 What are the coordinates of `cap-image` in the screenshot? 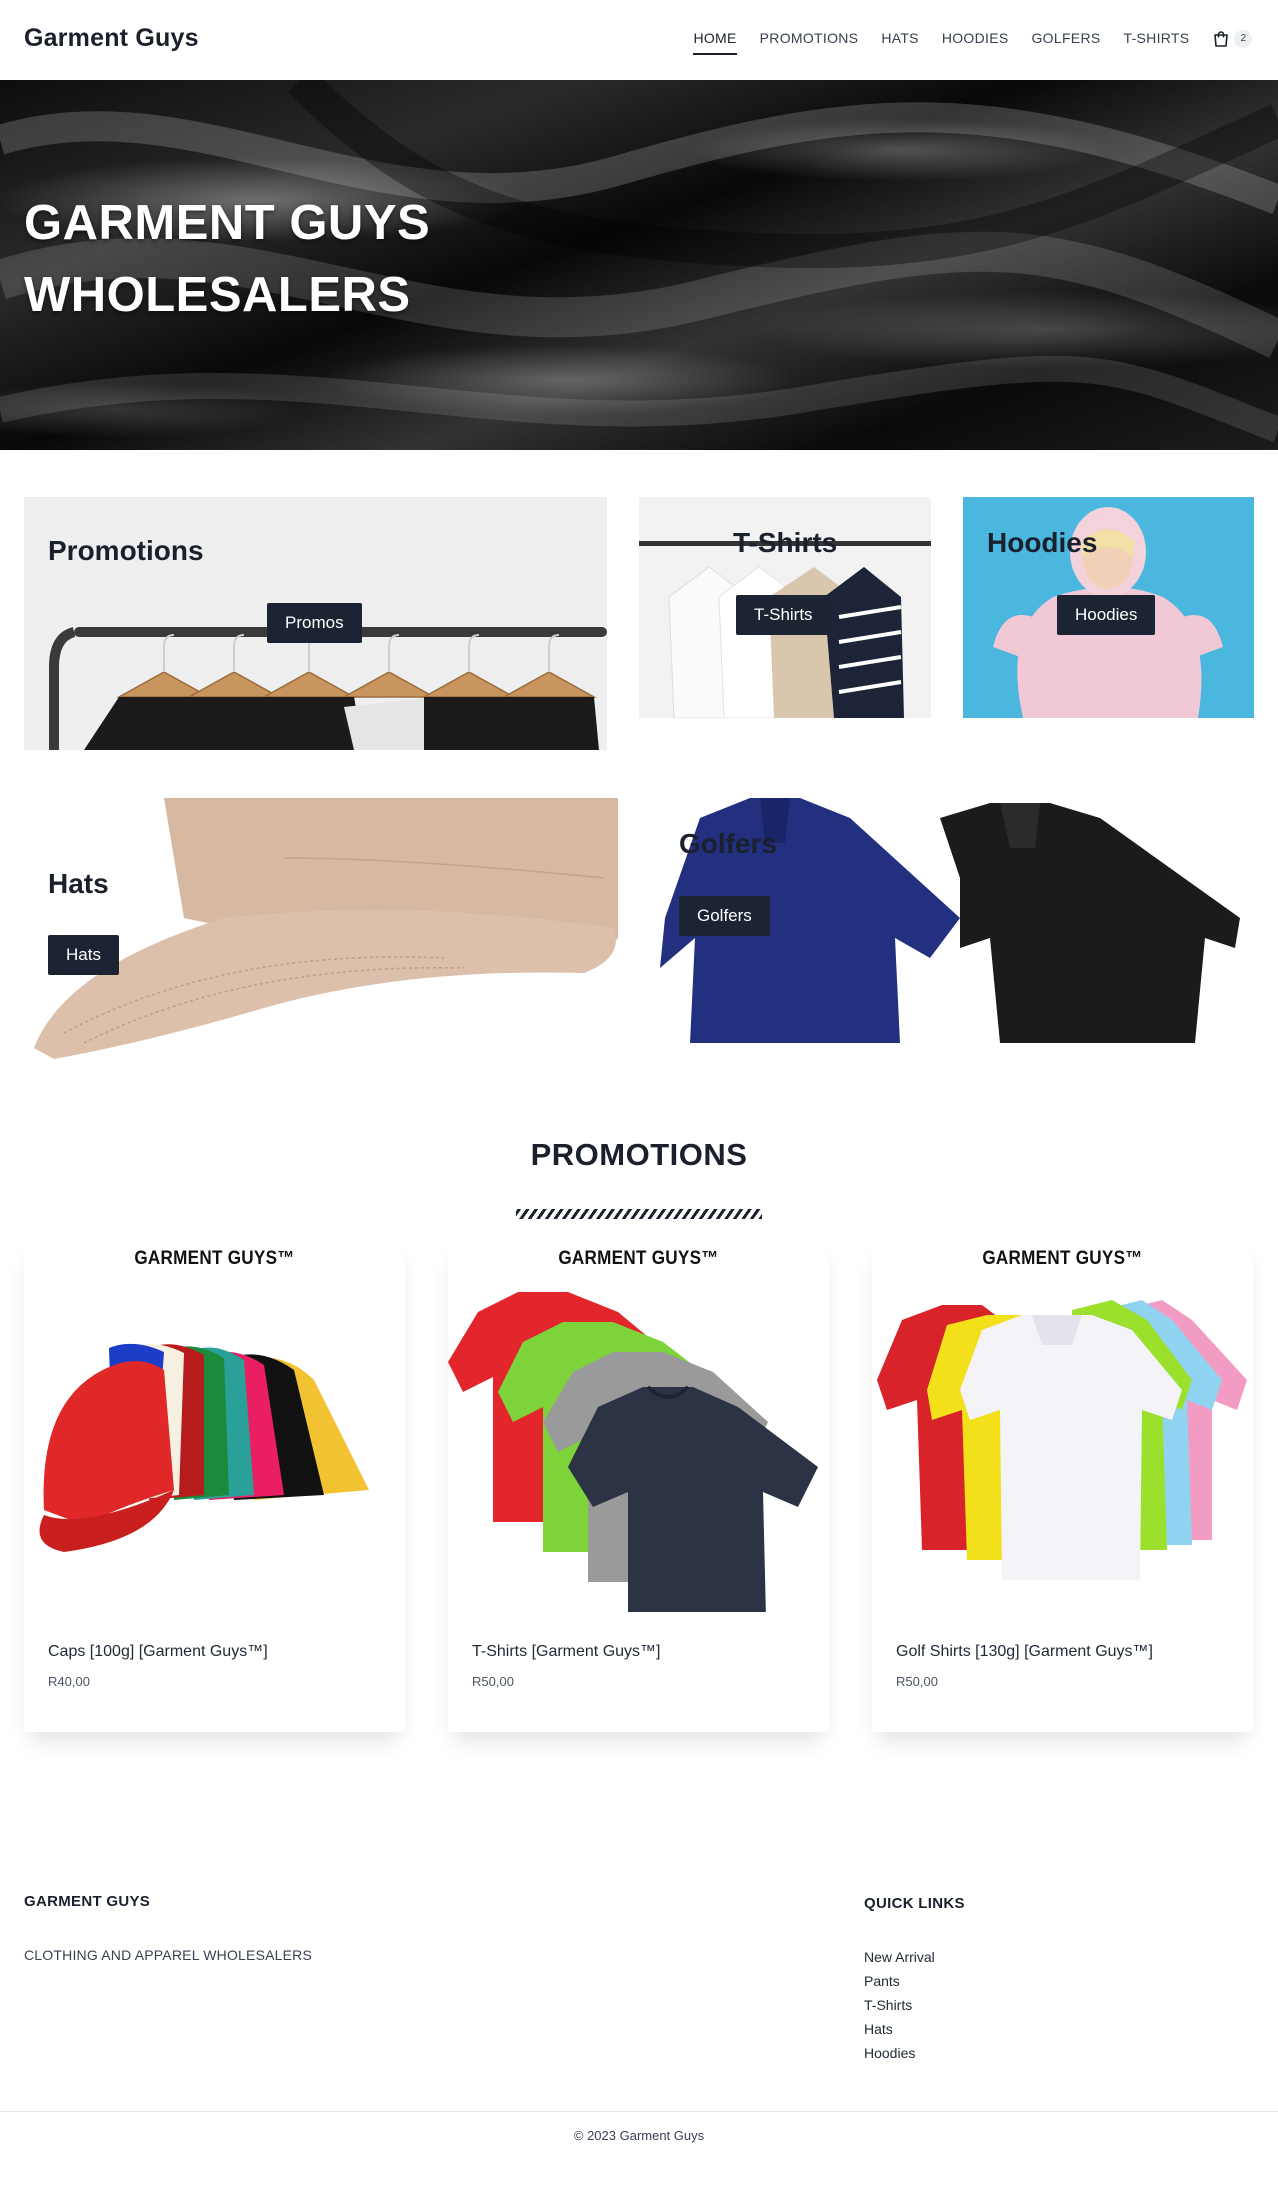 It's located at (326, 928).